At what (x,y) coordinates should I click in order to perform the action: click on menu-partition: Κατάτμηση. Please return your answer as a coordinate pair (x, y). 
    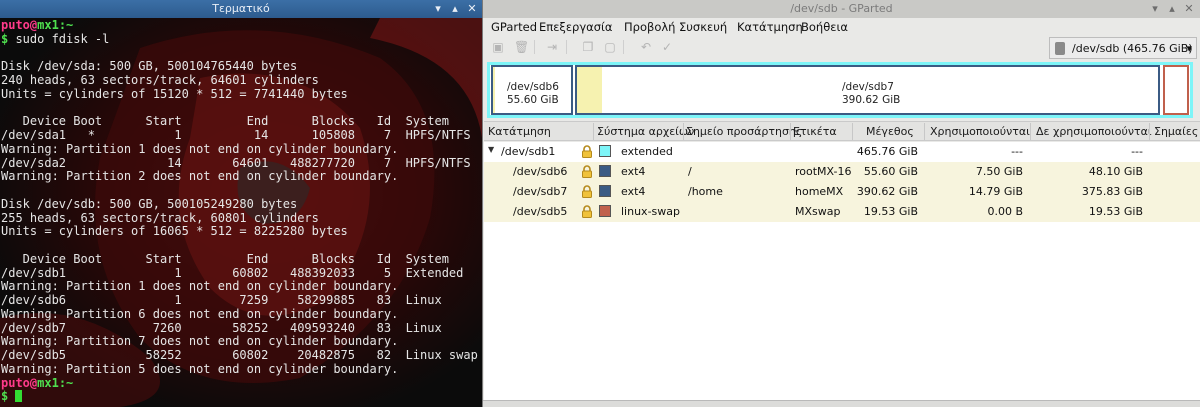
    Looking at the image, I should click on (770, 27).